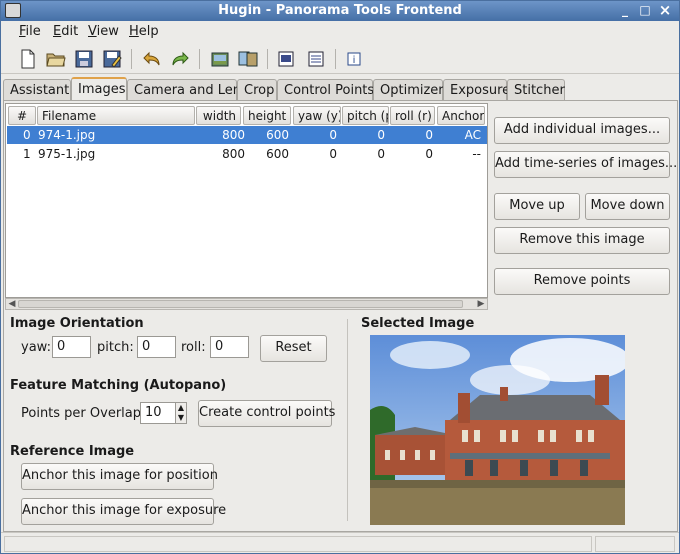 The image size is (680, 554). Describe the element at coordinates (84, 59) in the screenshot. I see `save-icon` at that location.